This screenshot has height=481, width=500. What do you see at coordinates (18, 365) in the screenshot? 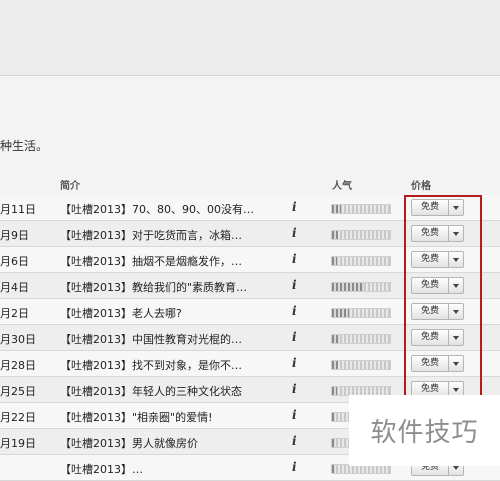
I see `episode-date: 月28日` at bounding box center [18, 365].